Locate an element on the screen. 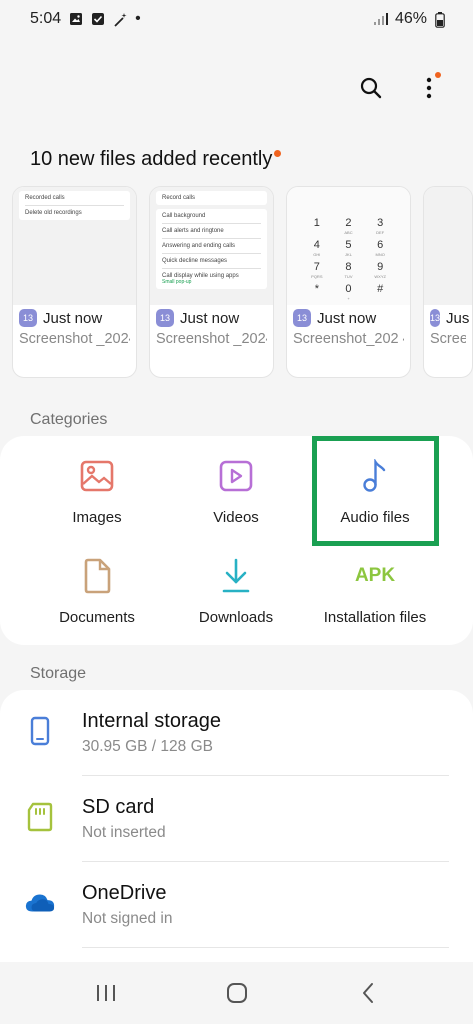 The image size is (473, 1024). magic-icon is located at coordinates (120, 19).